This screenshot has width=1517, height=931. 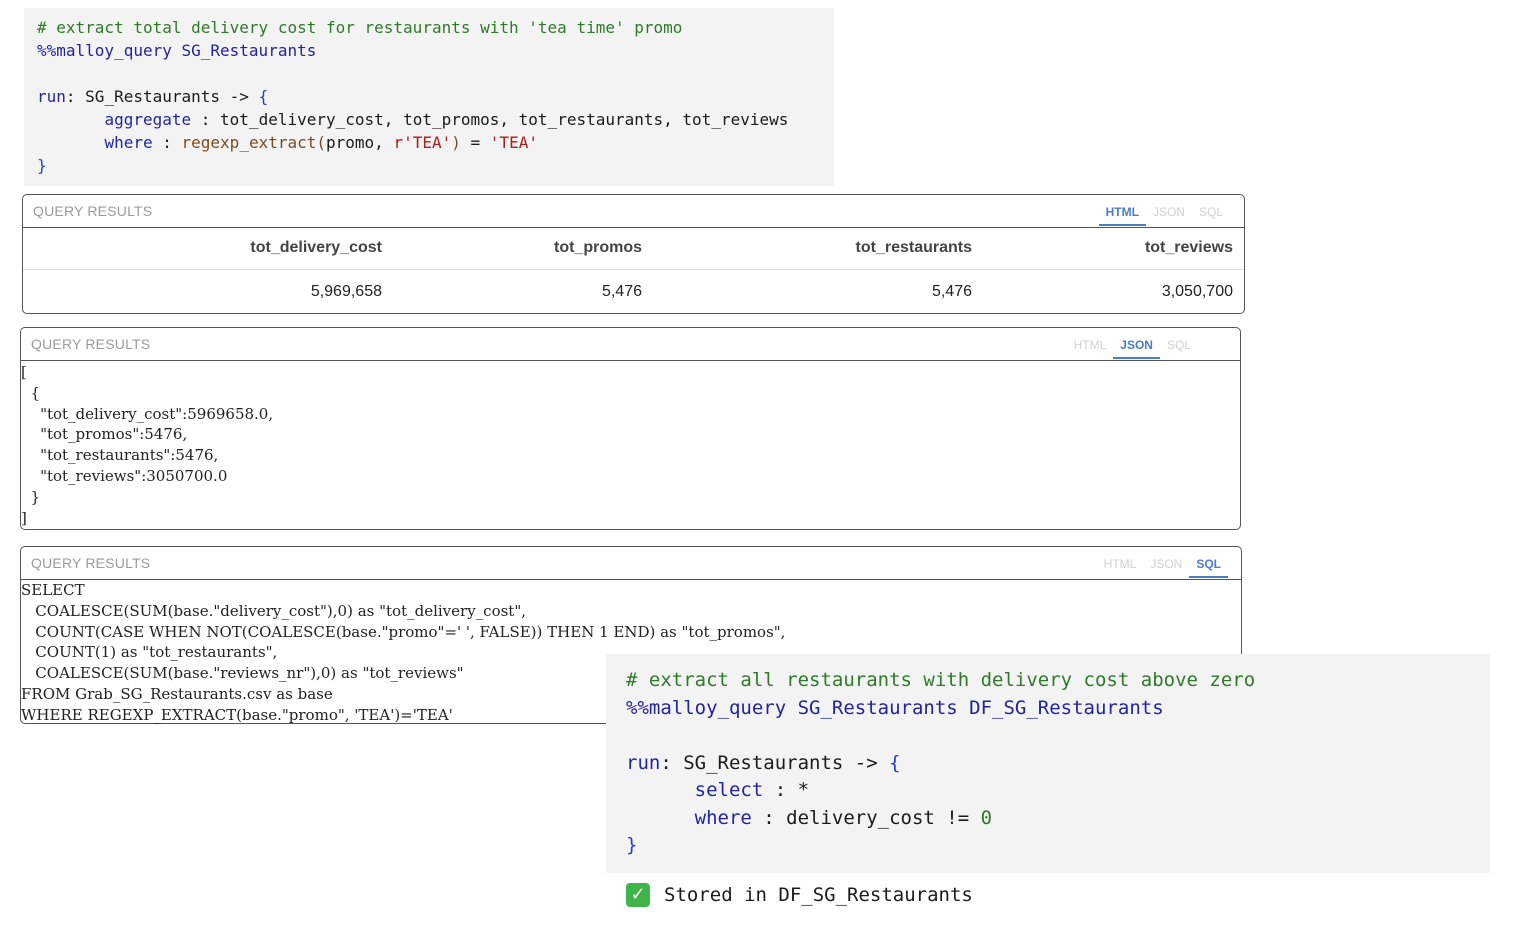 I want to click on where-function: regexp_extract(, so click(x=254, y=142).